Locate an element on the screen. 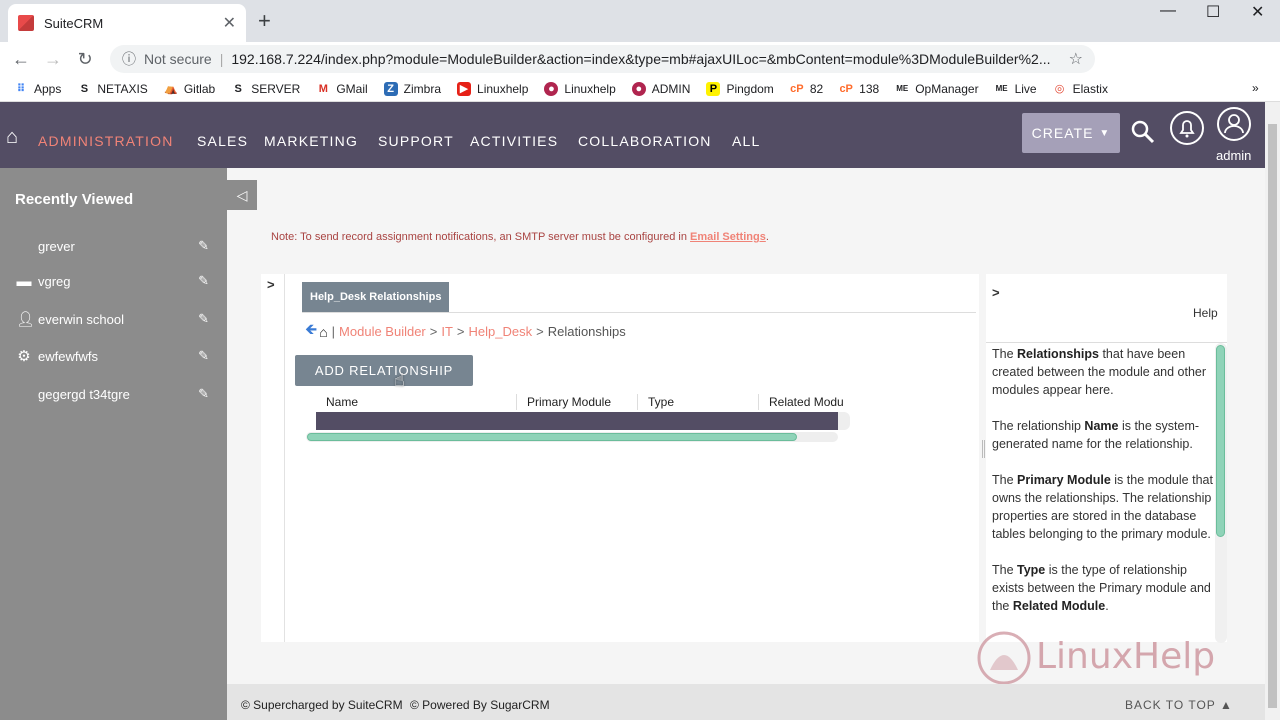 Image resolution: width=1280 pixels, height=720 pixels. add-relationship-button: ADD RELATIONSHIP is located at coordinates (384, 370).